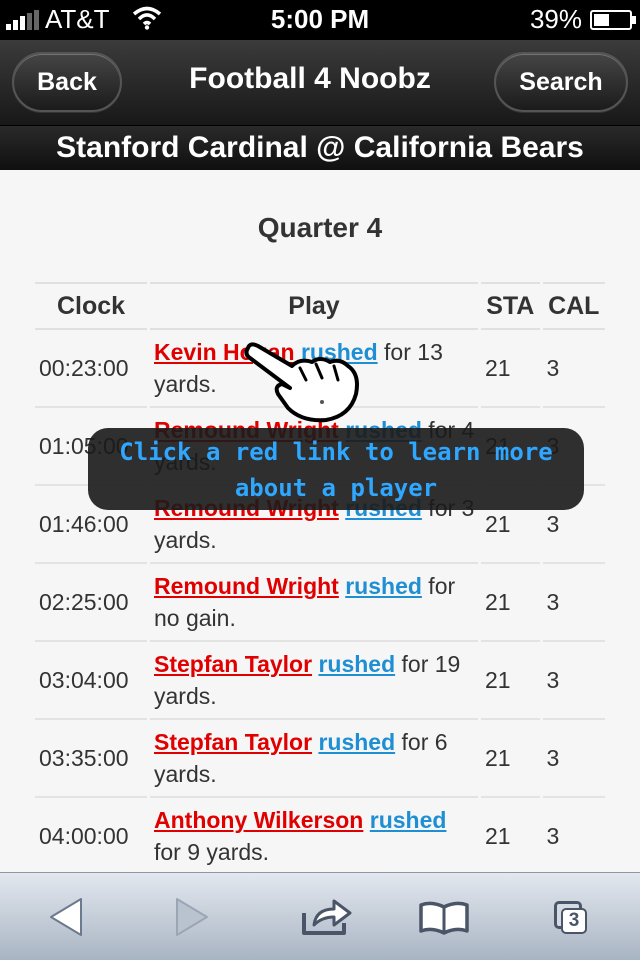  Describe the element at coordinates (66, 917) in the screenshot. I see `back-arrow-icon` at that location.